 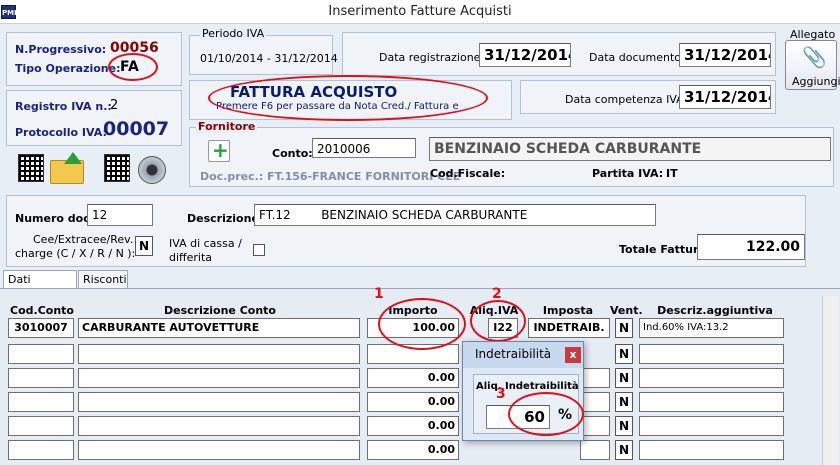 What do you see at coordinates (569, 328) in the screenshot?
I see `row1-imposta: INDETRAIB.` at bounding box center [569, 328].